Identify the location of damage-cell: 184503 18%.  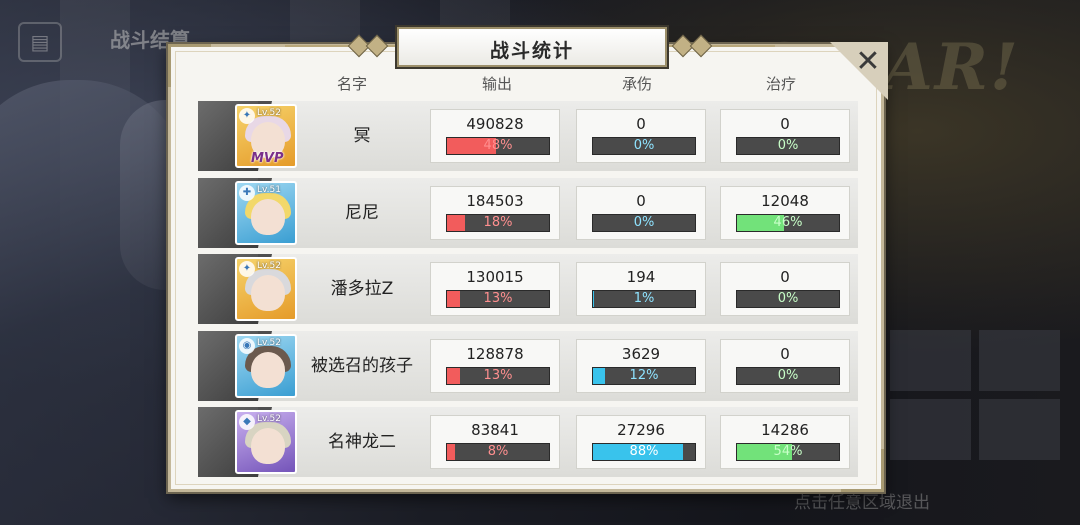
(495, 213).